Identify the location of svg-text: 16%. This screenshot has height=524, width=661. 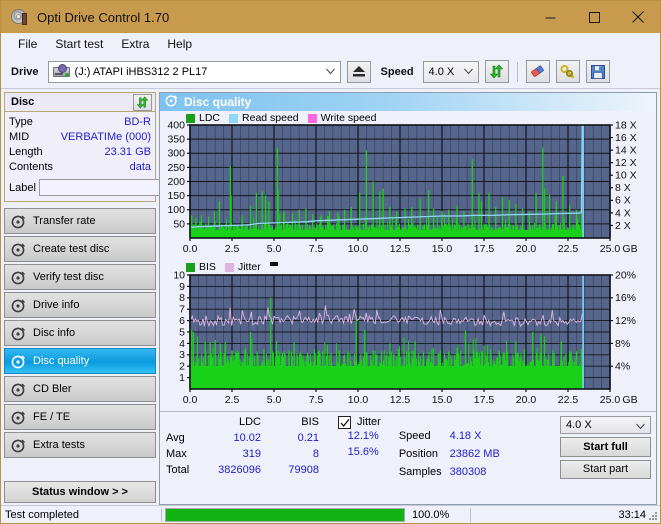
(625, 298).